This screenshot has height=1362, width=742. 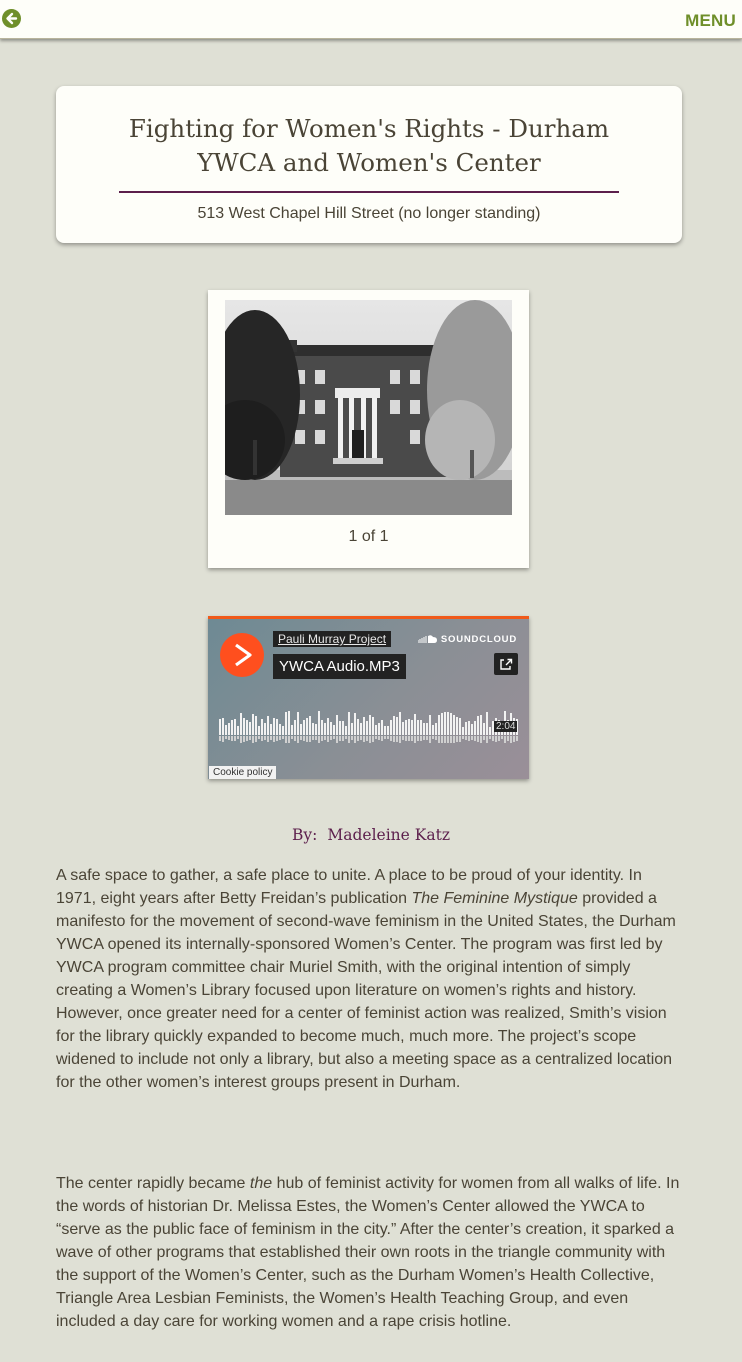 I want to click on track-title: YWCA Audio.MP3, so click(x=339, y=666).